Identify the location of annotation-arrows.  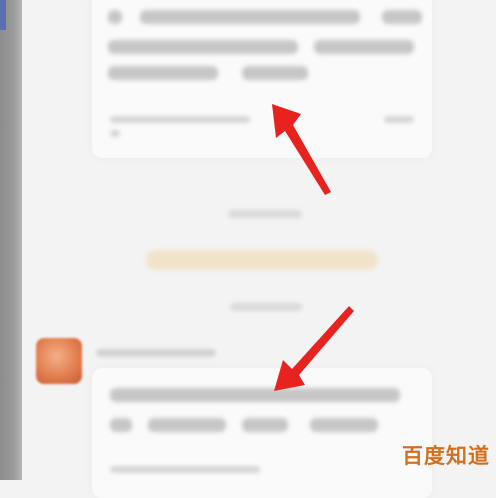
(313, 247).